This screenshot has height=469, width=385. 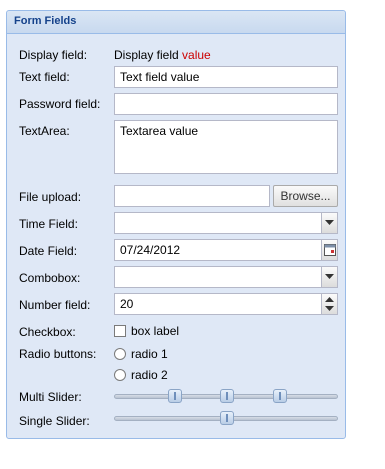 I want to click on text-field-label: Text field:, so click(x=44, y=77).